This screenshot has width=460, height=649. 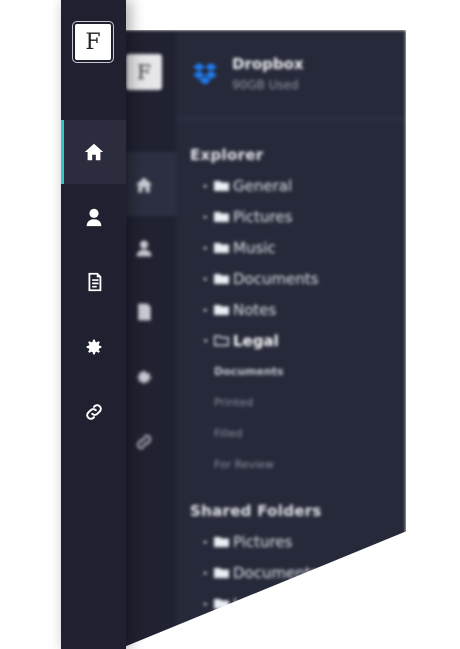 I want to click on storage-title: Dropbox, so click(x=268, y=64).